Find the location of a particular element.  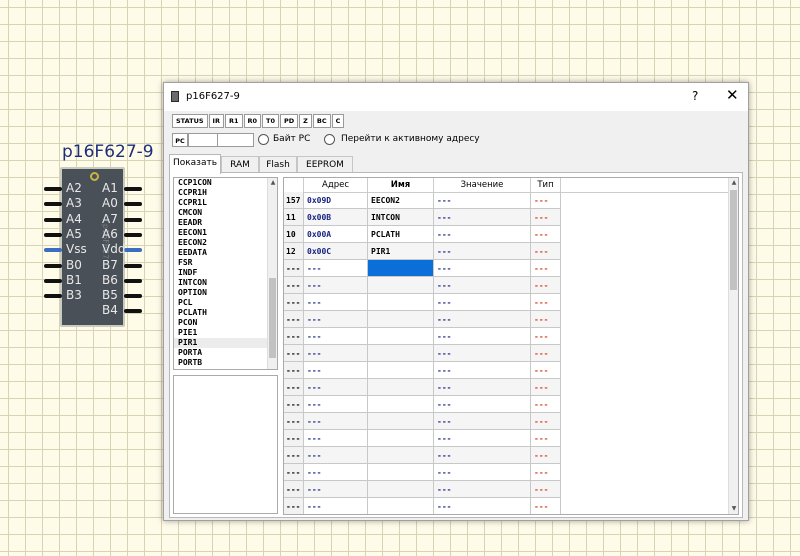

tab-show: Показать is located at coordinates (195, 164).